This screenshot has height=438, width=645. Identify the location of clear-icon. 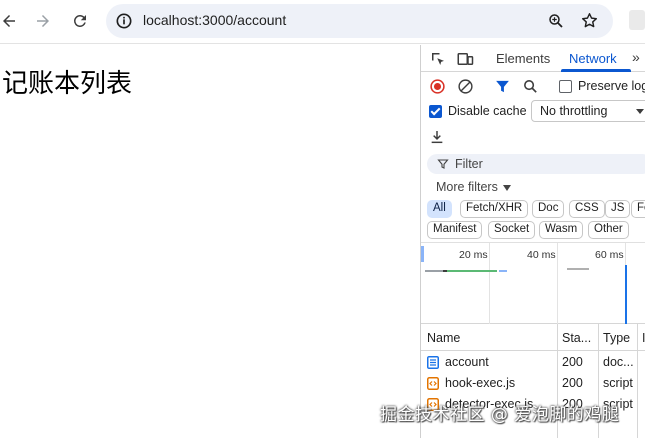
(465, 86).